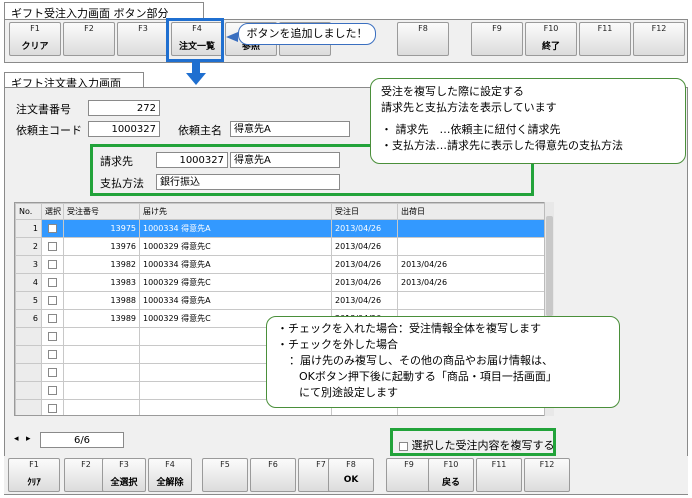 Image resolution: width=692 pixels, height=498 pixels. Describe the element at coordinates (351, 475) in the screenshot. I see `bottom-f8-ok-button: F8 OK` at that location.